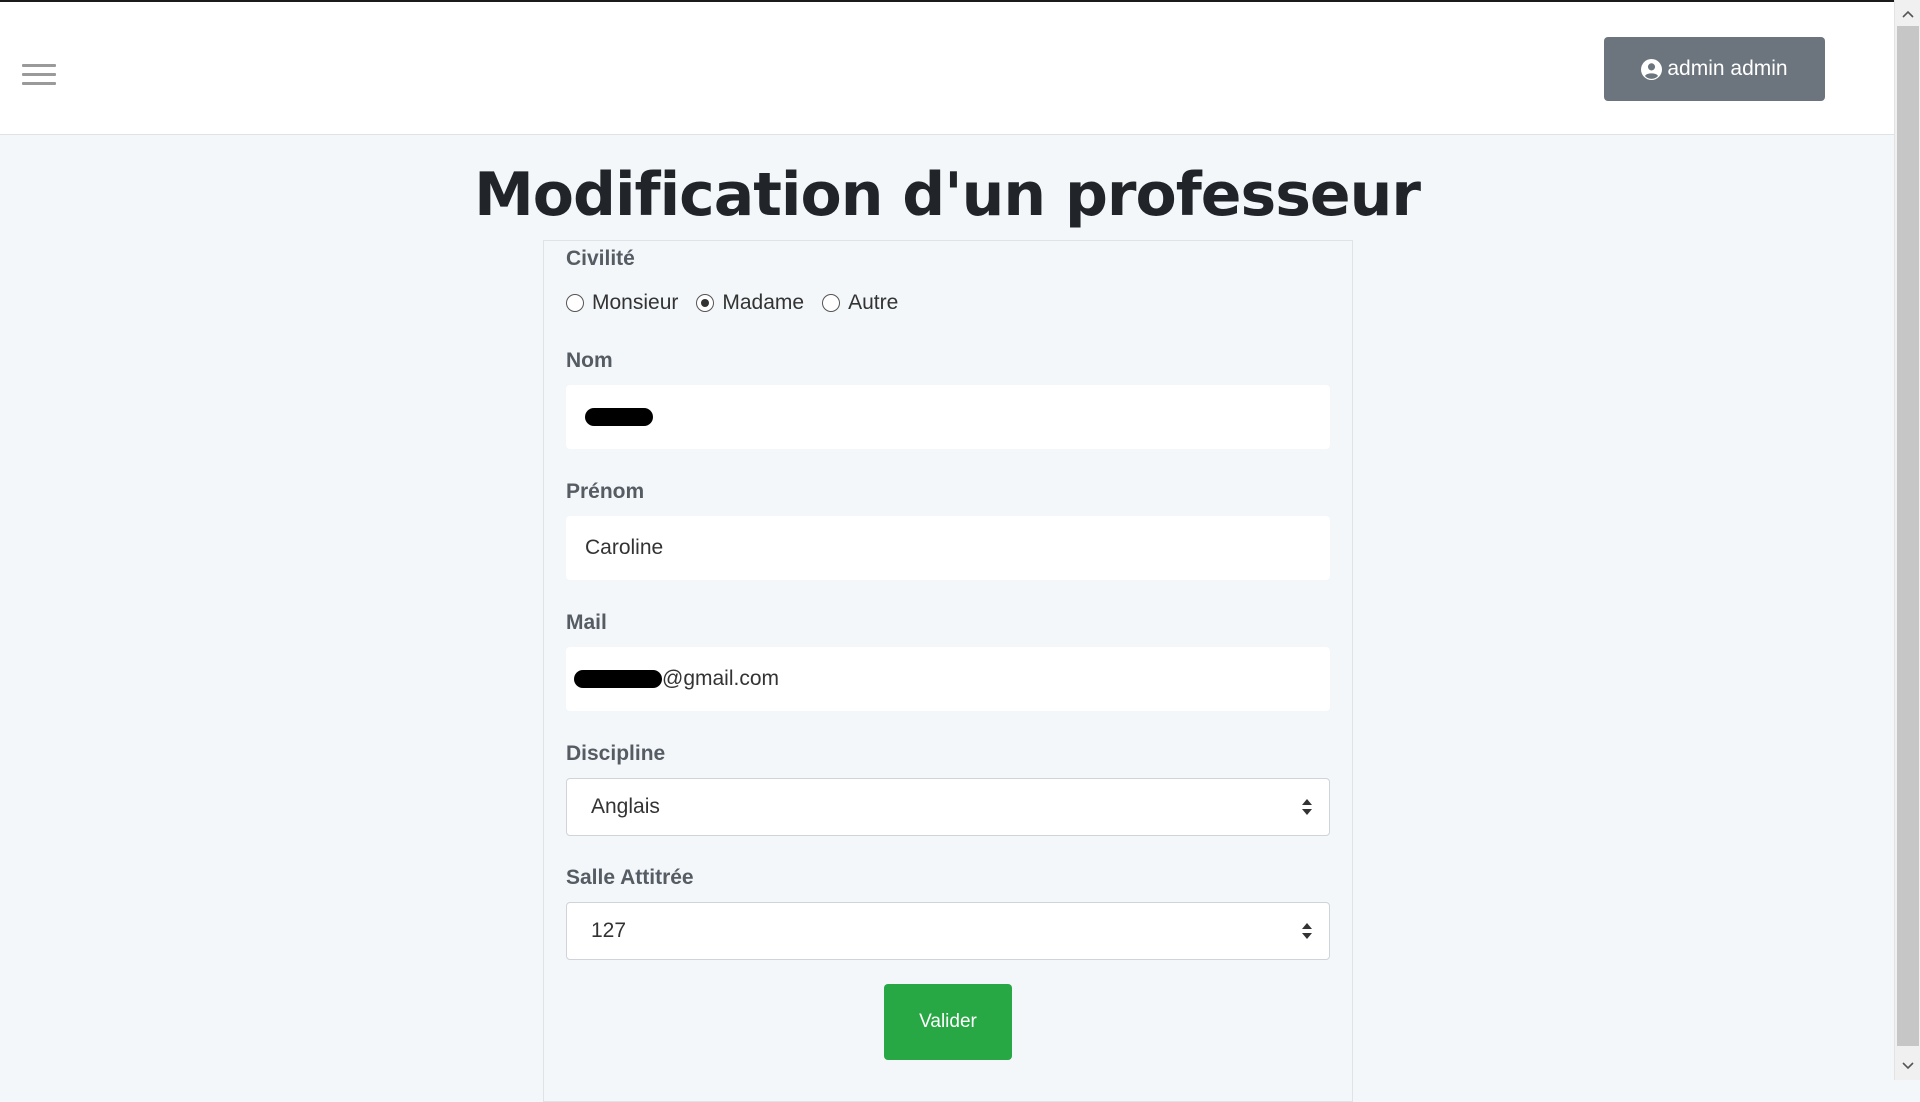  What do you see at coordinates (1907, 14) in the screenshot?
I see `scroll-up-icon` at bounding box center [1907, 14].